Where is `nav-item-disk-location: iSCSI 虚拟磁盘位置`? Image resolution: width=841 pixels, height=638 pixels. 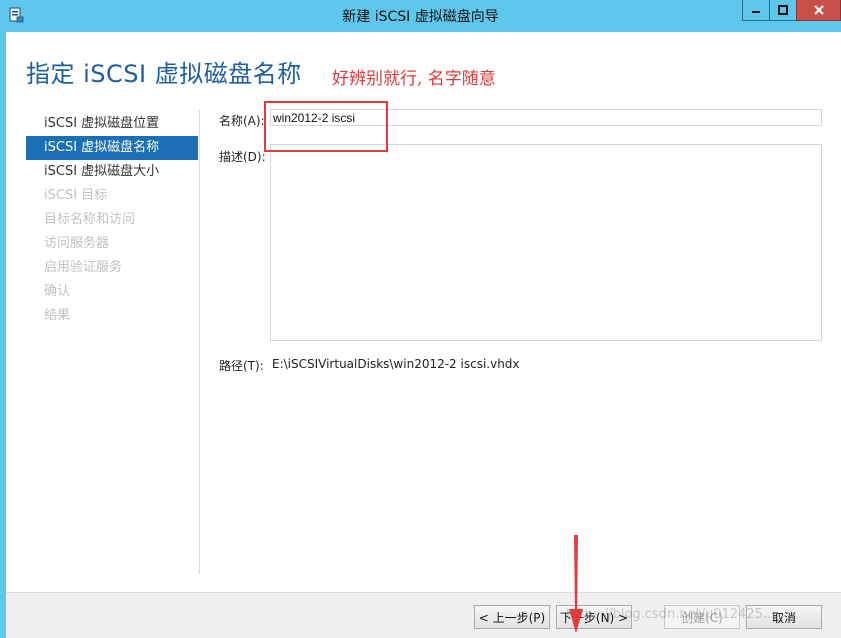 nav-item-disk-location: iSCSI 虚拟磁盘位置 is located at coordinates (112, 124).